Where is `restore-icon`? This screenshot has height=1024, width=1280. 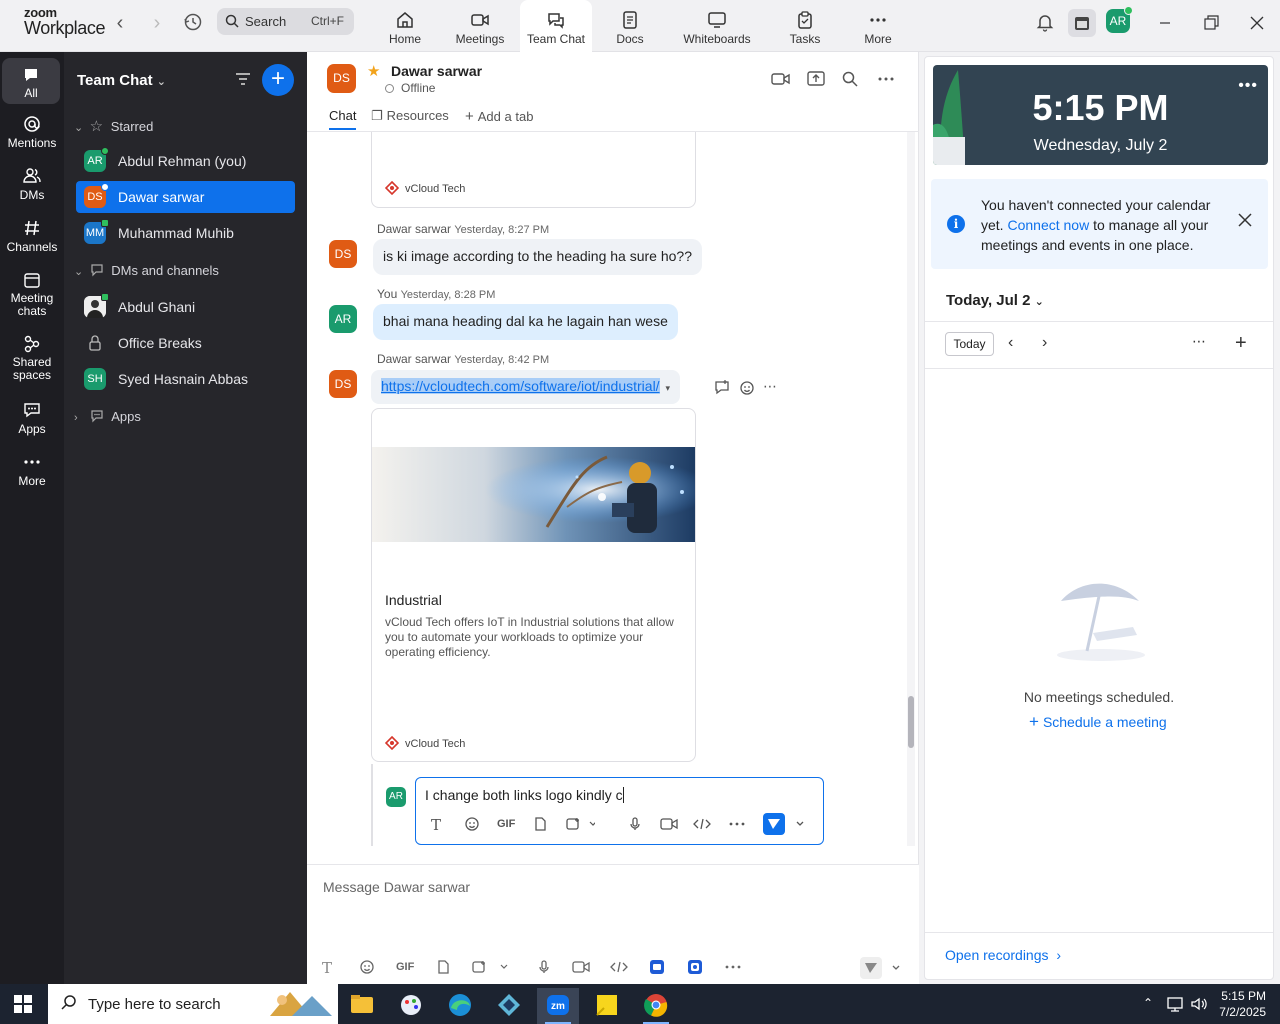
restore-icon is located at coordinates (1212, 24).